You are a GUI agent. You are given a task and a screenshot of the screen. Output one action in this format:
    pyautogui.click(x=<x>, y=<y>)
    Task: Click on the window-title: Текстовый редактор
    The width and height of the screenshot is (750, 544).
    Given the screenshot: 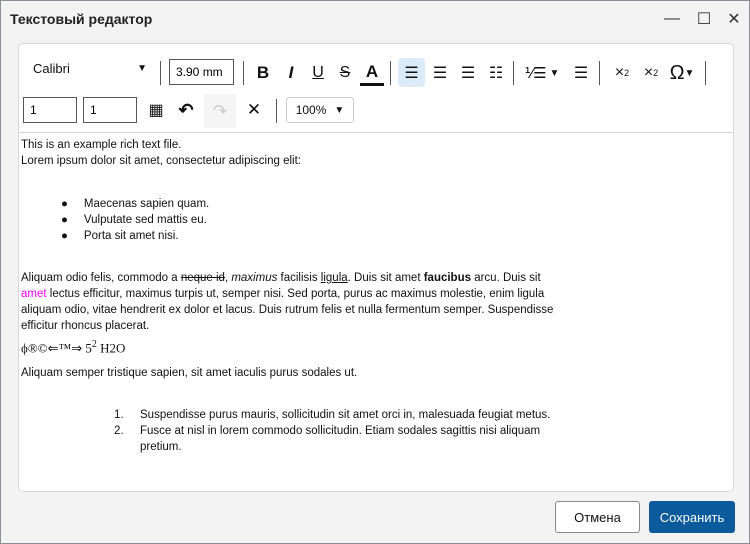 What is the action you would take?
    pyautogui.click(x=81, y=19)
    